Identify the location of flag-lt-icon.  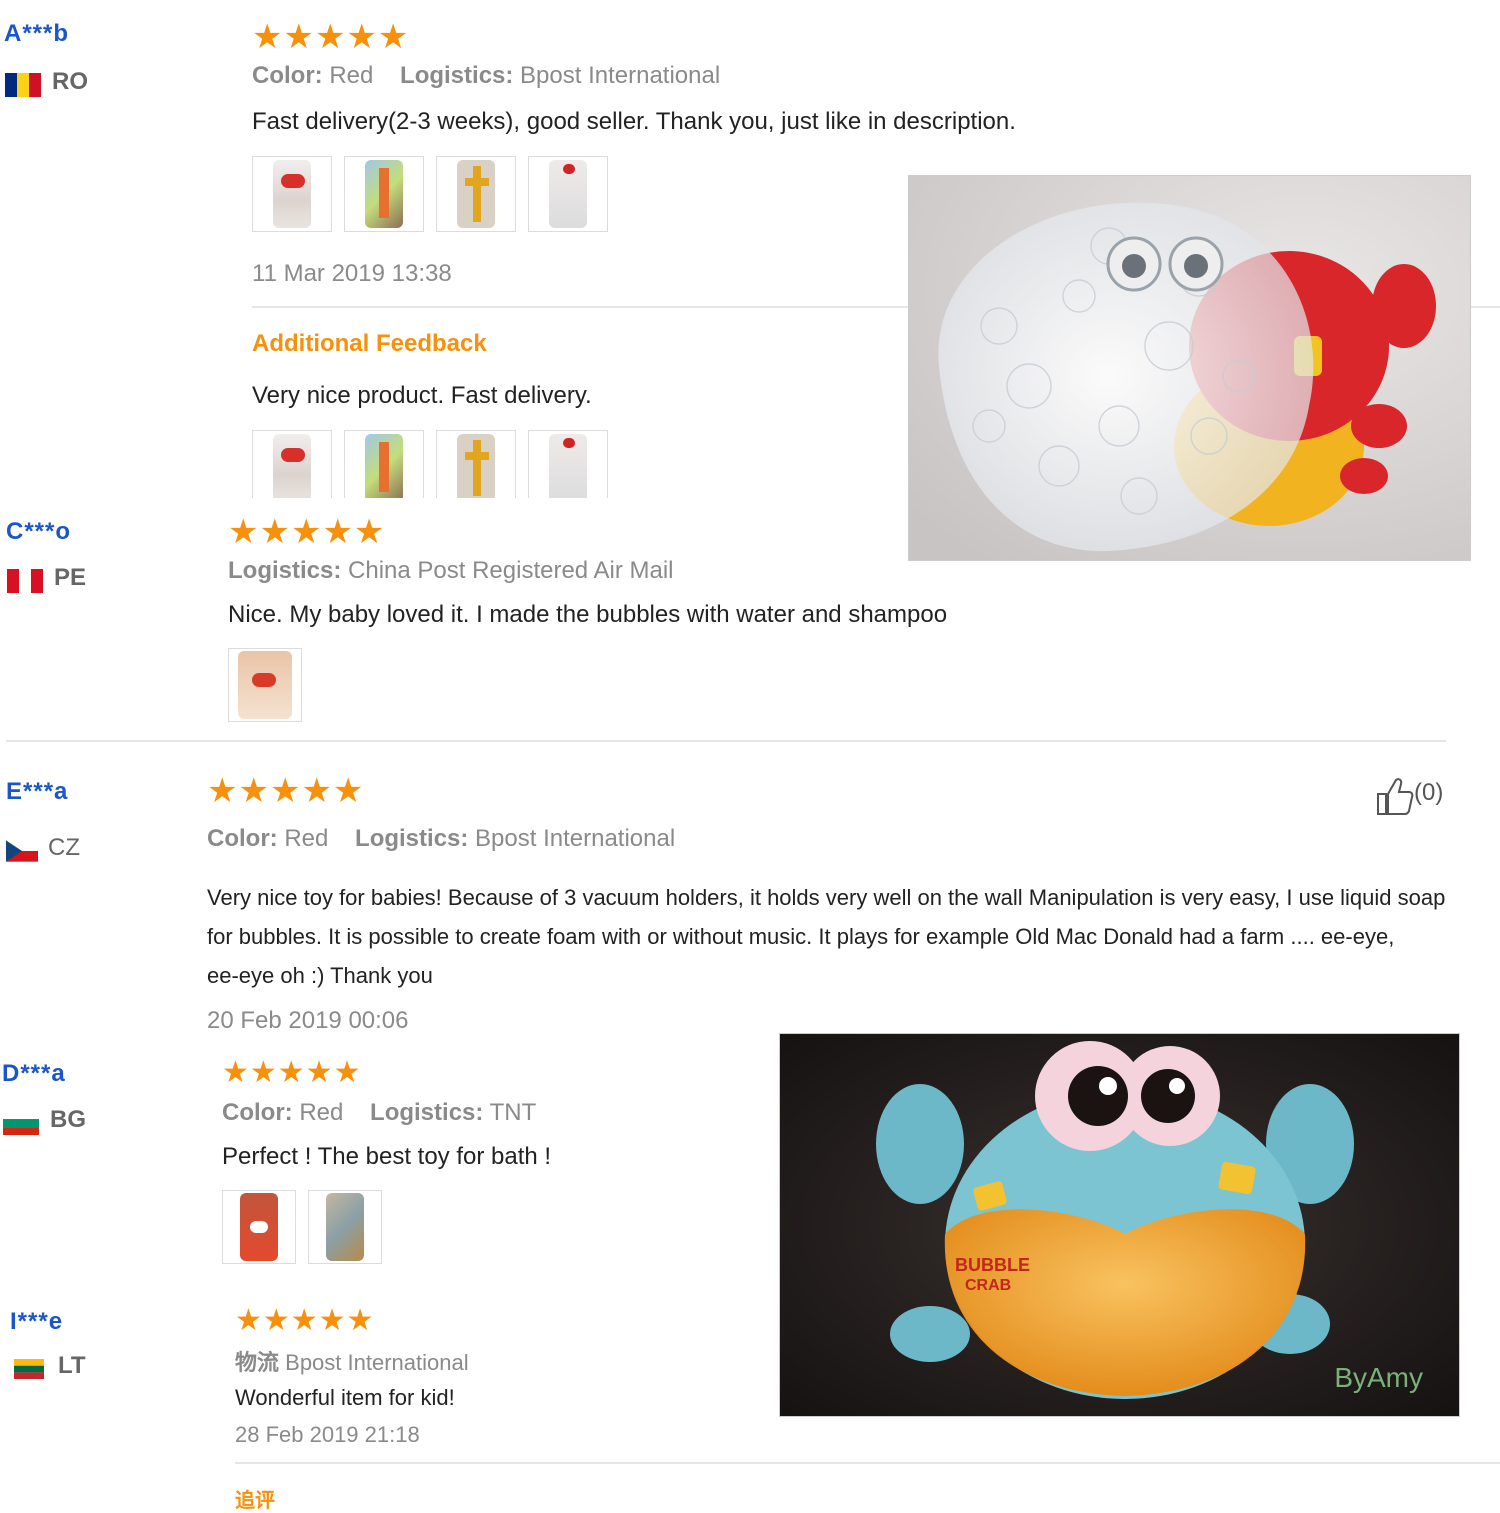
(29, 1368).